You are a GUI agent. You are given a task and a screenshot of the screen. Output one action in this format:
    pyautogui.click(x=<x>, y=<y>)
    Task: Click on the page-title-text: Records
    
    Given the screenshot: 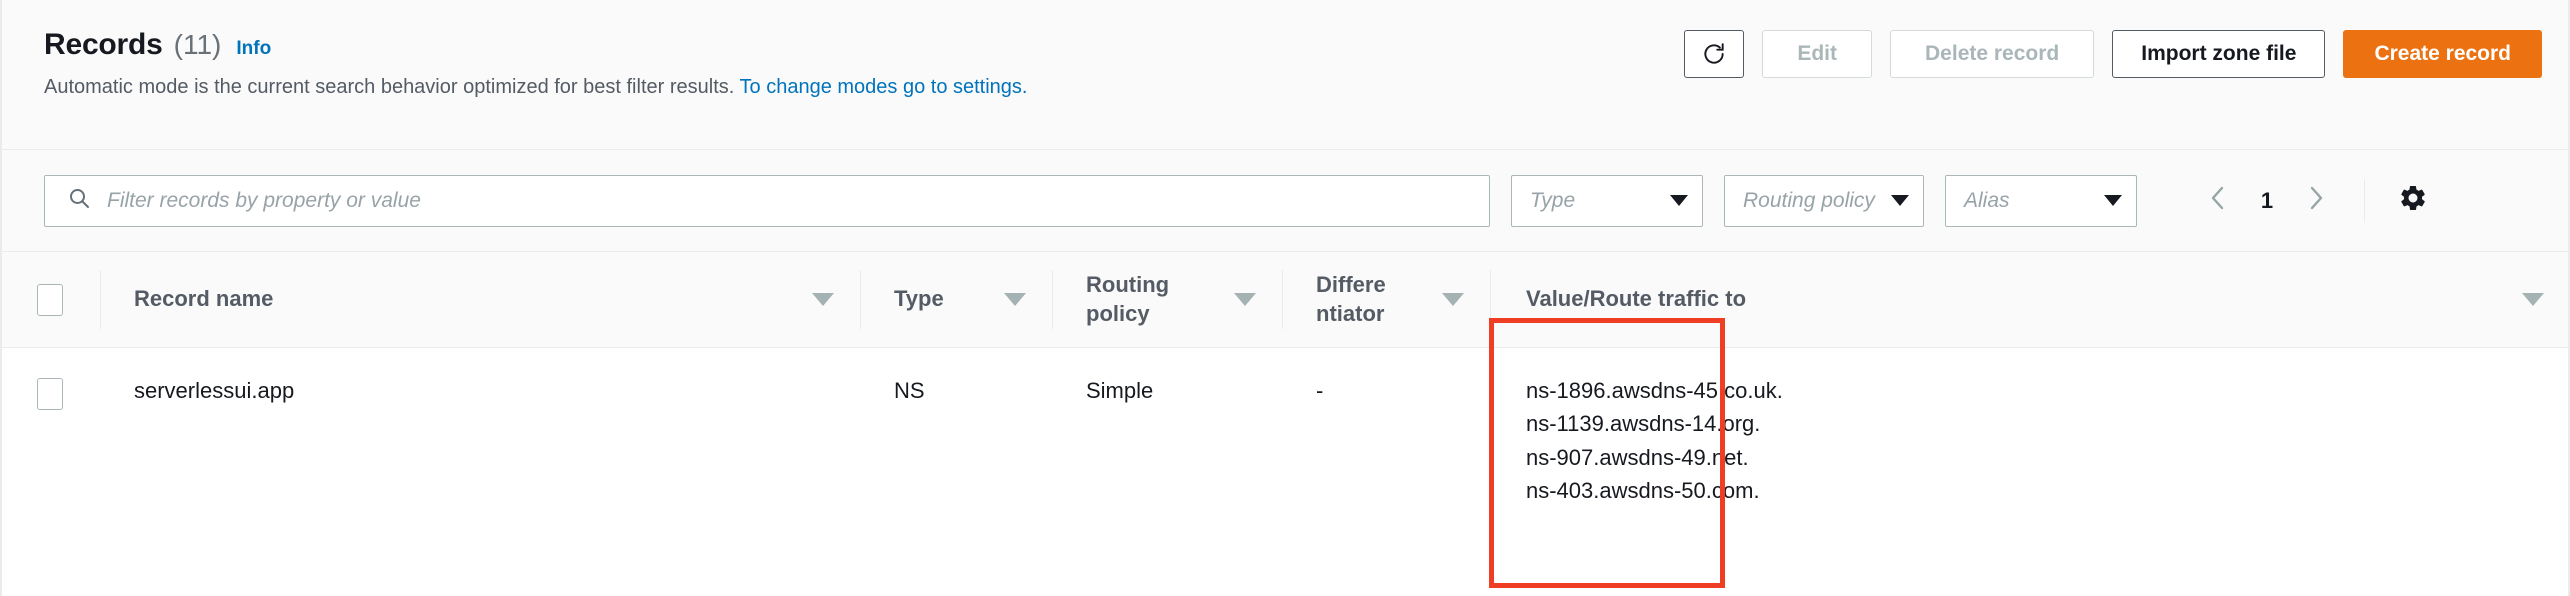 What is the action you would take?
    pyautogui.click(x=103, y=44)
    